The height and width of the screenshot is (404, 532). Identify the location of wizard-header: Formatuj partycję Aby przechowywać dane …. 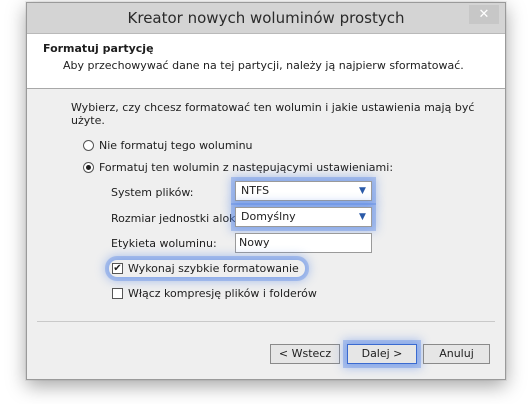
(266, 61).